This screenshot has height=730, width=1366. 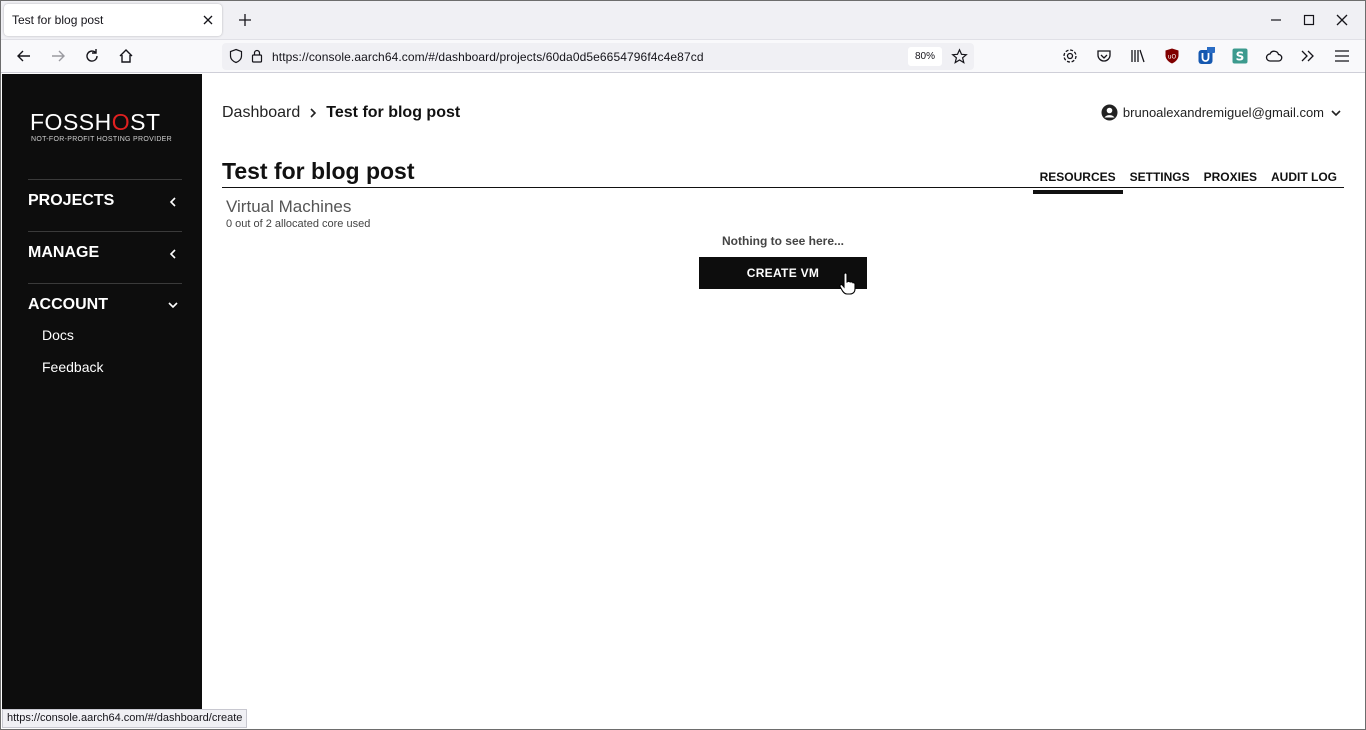 What do you see at coordinates (1309, 20) in the screenshot?
I see `maximize-icon` at bounding box center [1309, 20].